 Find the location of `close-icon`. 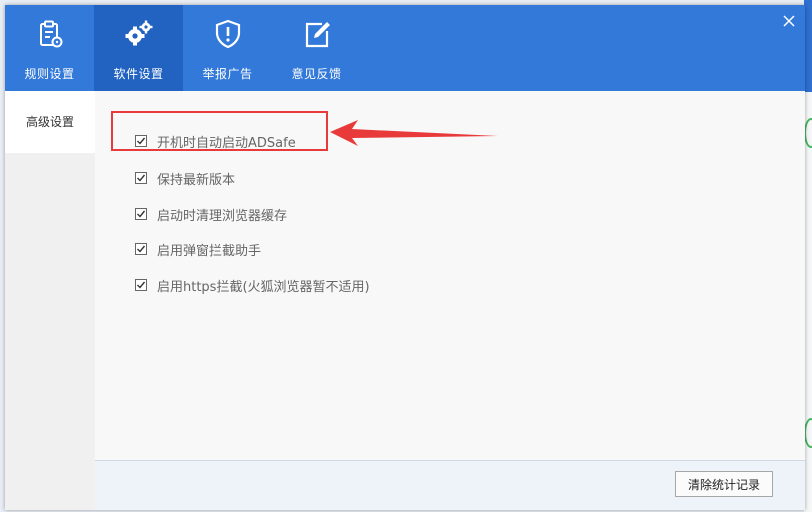

close-icon is located at coordinates (789, 21).